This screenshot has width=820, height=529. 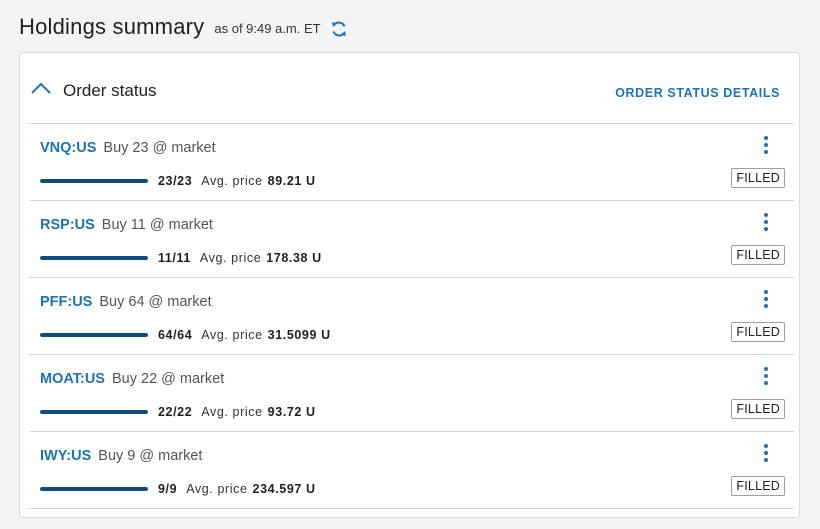 I want to click on avg-price-value: 89.21 U, so click(x=291, y=181).